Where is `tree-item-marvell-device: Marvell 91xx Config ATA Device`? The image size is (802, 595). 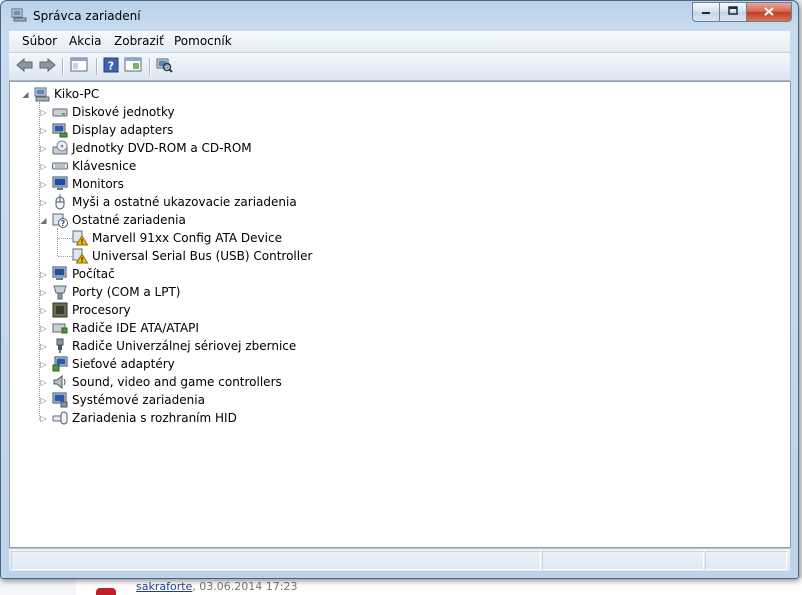
tree-item-marvell-device: Marvell 91xx Config ATA Device is located at coordinates (177, 238).